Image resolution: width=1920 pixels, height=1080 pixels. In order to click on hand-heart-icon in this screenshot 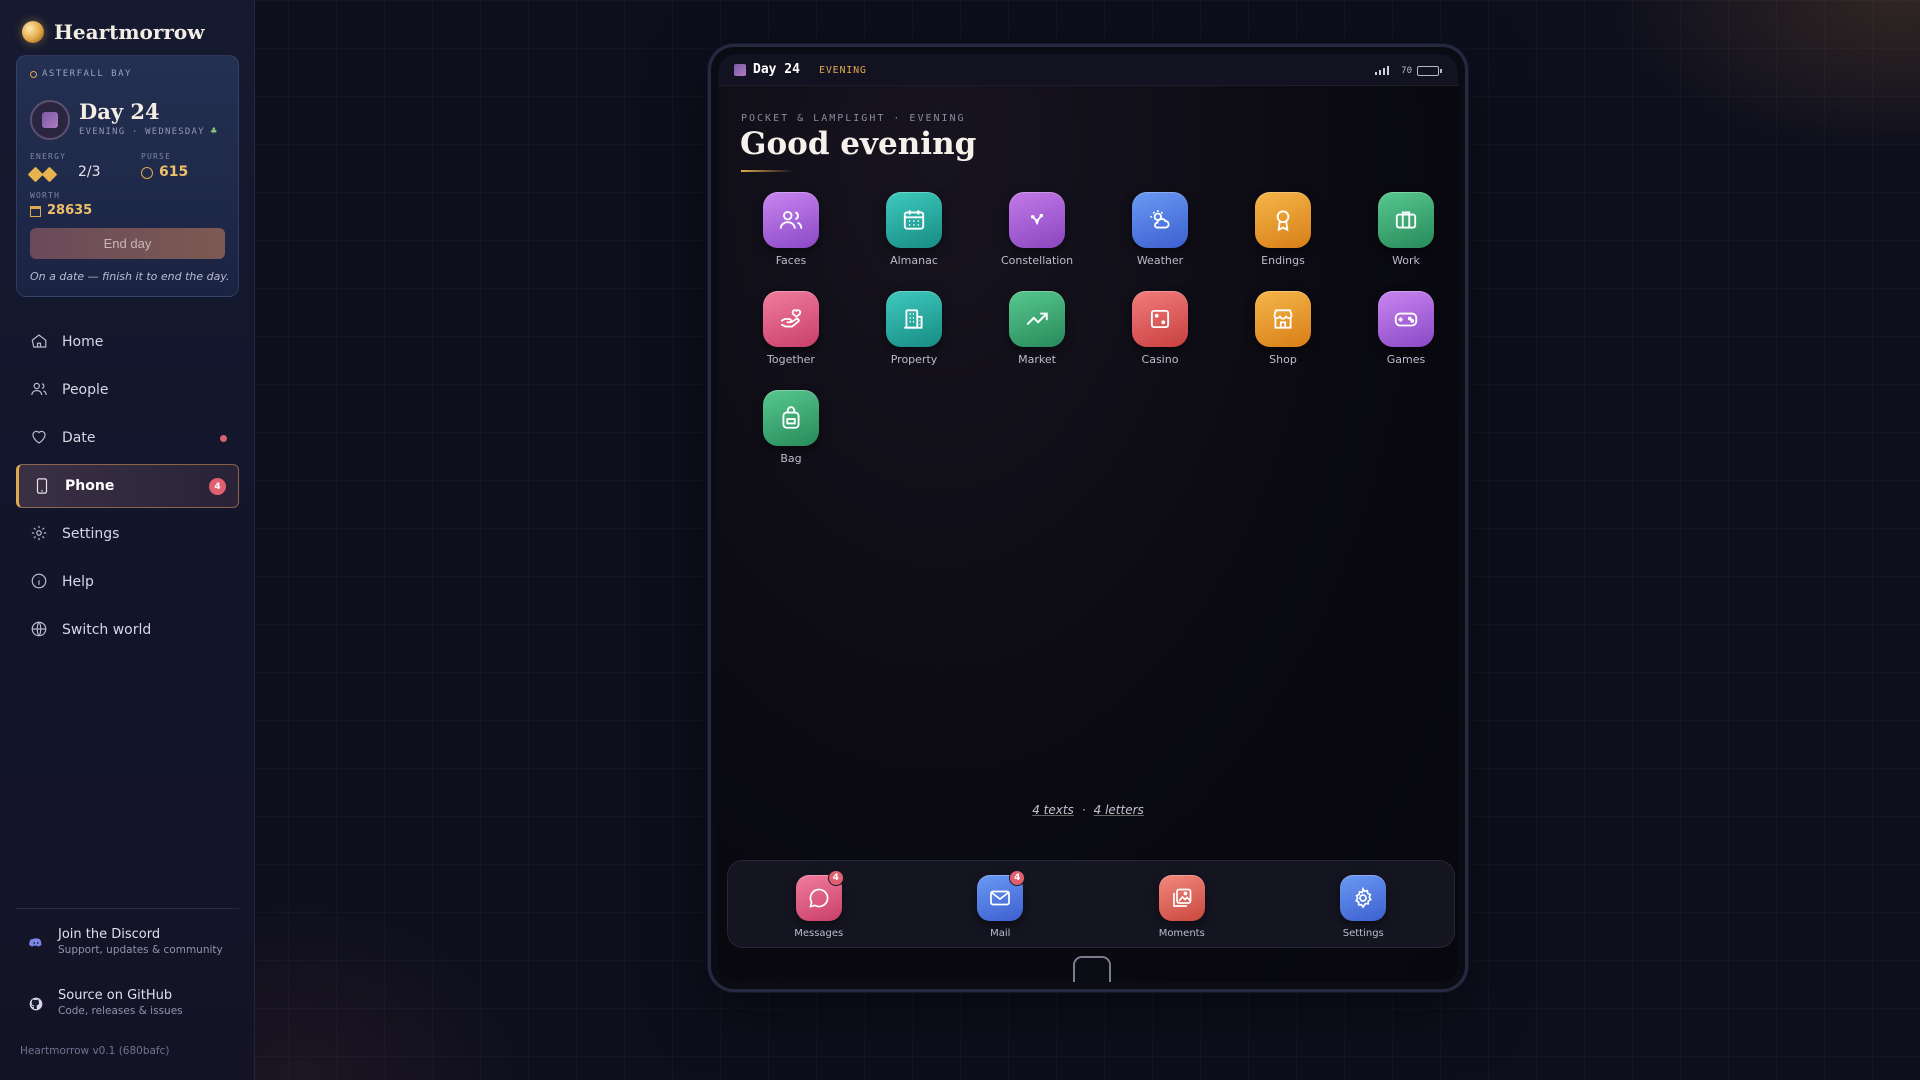, I will do `click(791, 319)`.